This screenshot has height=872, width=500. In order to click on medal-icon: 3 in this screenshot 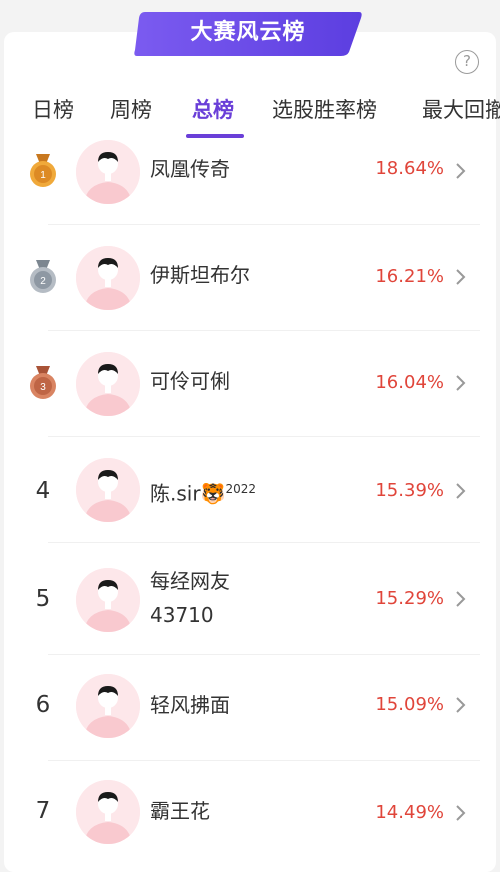, I will do `click(43, 382)`.